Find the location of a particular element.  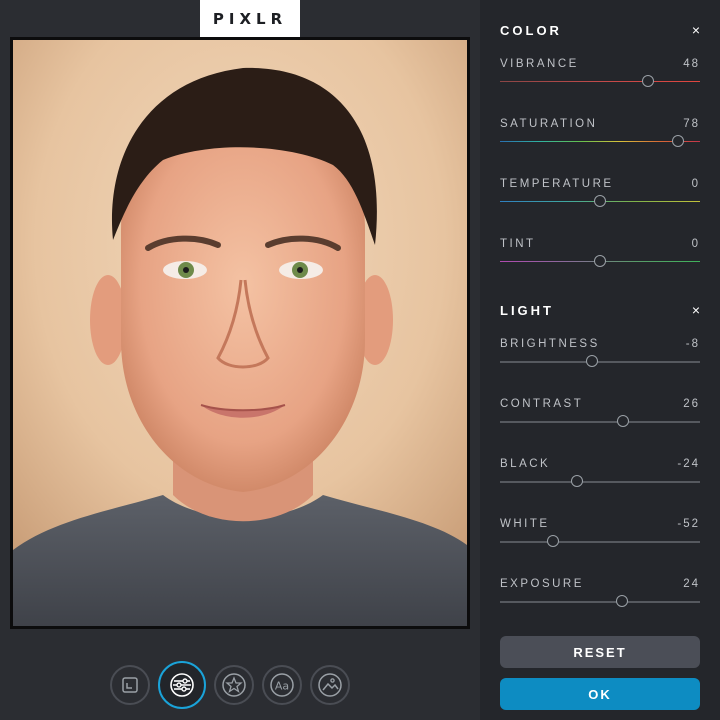

vibrance-label: VIBRANCE is located at coordinates (539, 64).